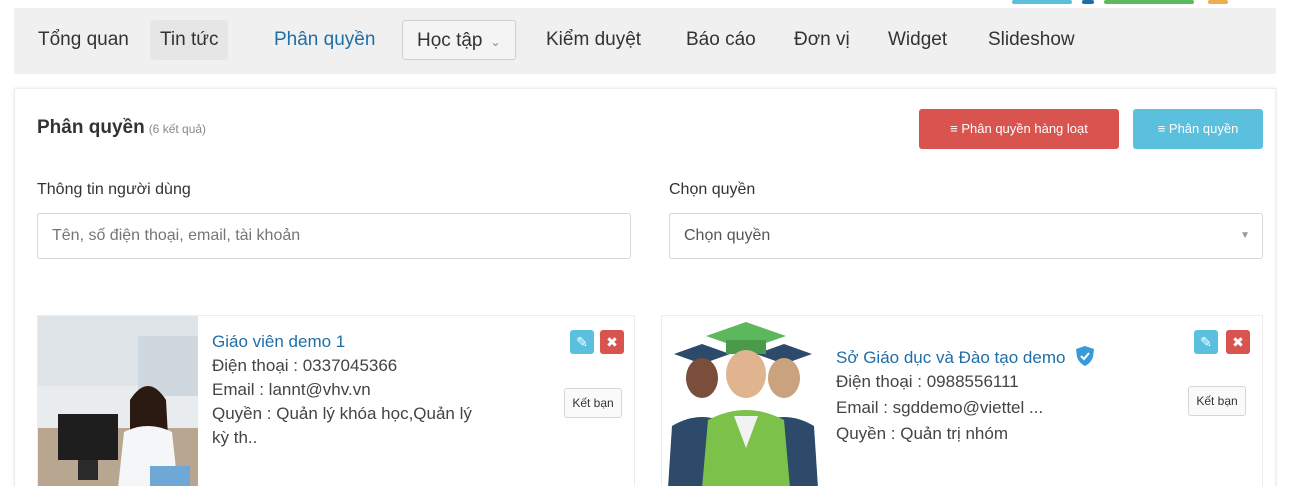 The image size is (1290, 486). Describe the element at coordinates (712, 189) in the screenshot. I see `role-label: Chọn quyền` at that location.